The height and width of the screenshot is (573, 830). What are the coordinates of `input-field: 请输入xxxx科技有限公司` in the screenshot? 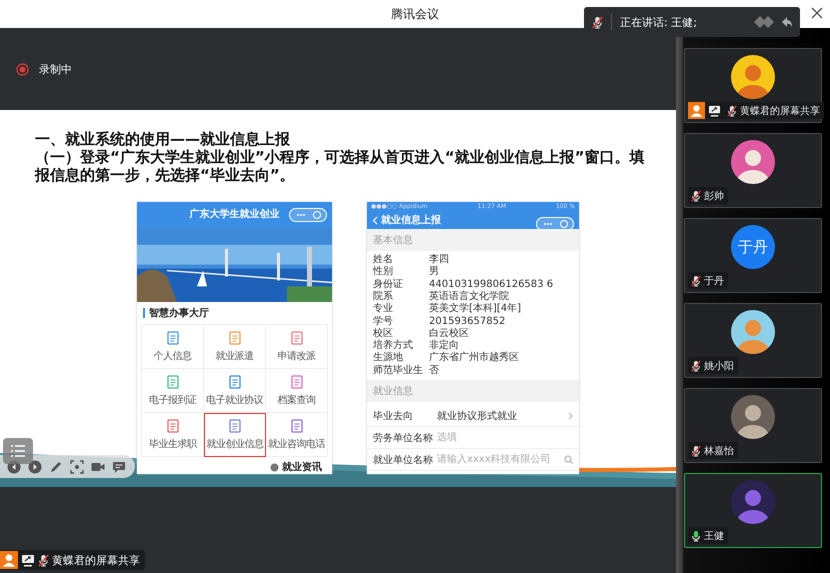 It's located at (500, 459).